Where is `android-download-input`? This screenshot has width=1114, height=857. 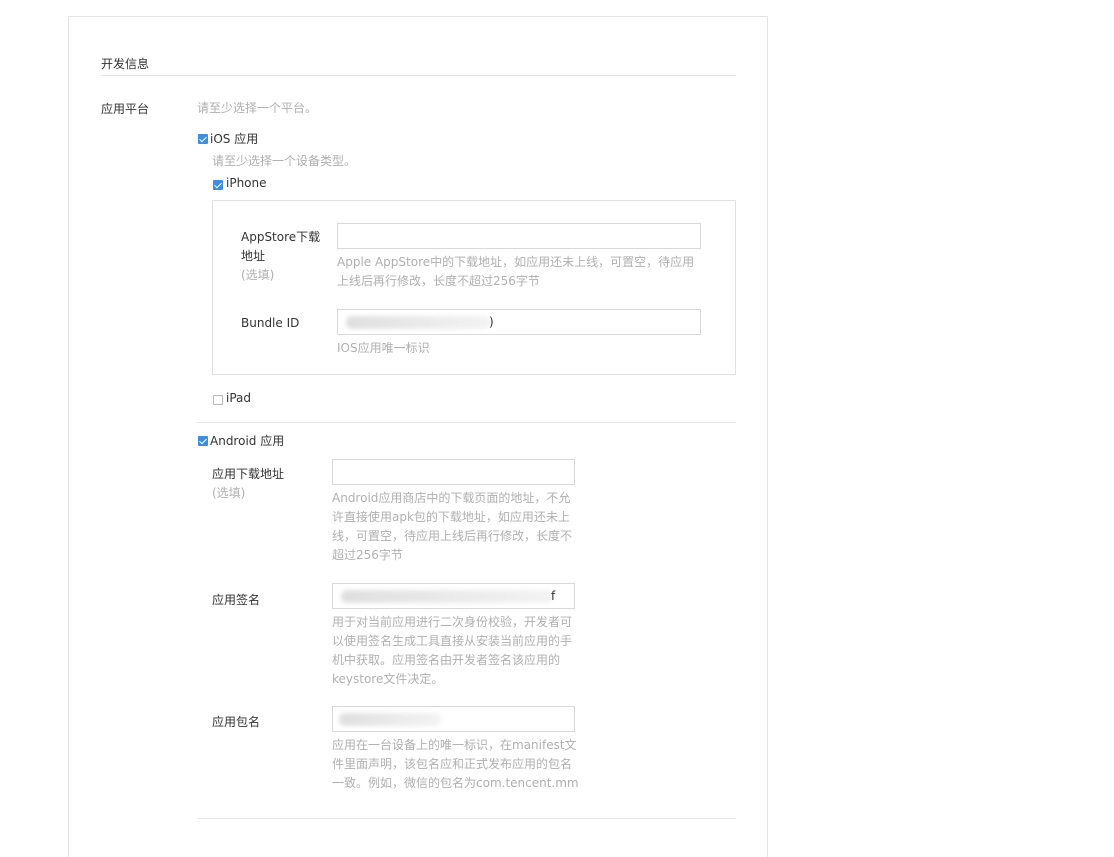 android-download-input is located at coordinates (453, 472).